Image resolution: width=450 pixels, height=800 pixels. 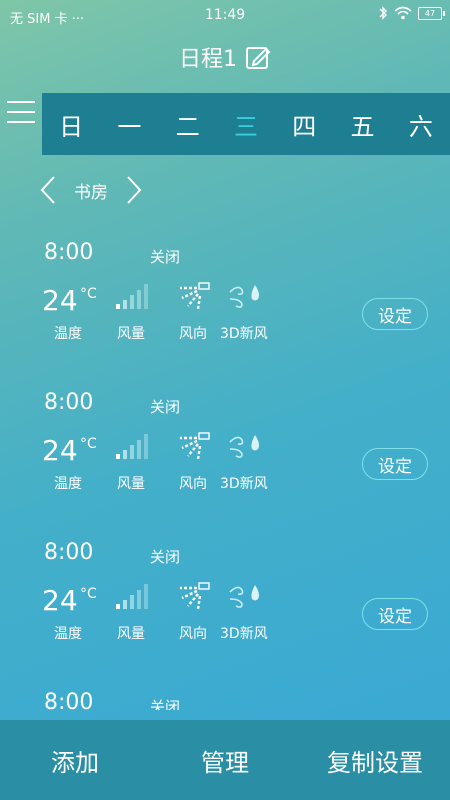 What do you see at coordinates (21, 112) in the screenshot?
I see `menu-icon` at bounding box center [21, 112].